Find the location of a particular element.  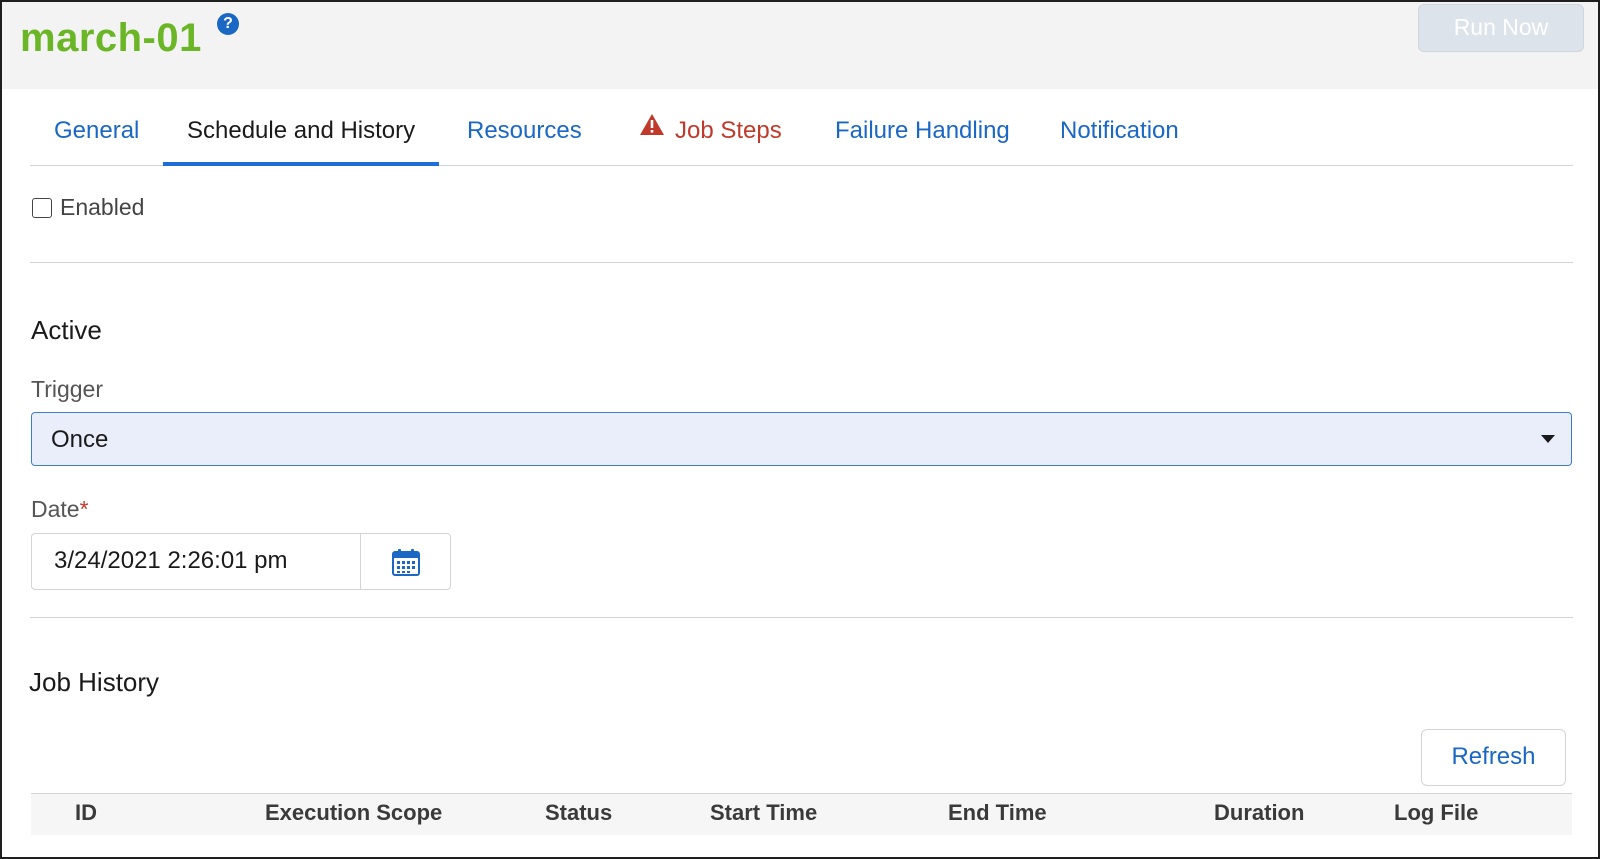

calendar-button is located at coordinates (405, 561).